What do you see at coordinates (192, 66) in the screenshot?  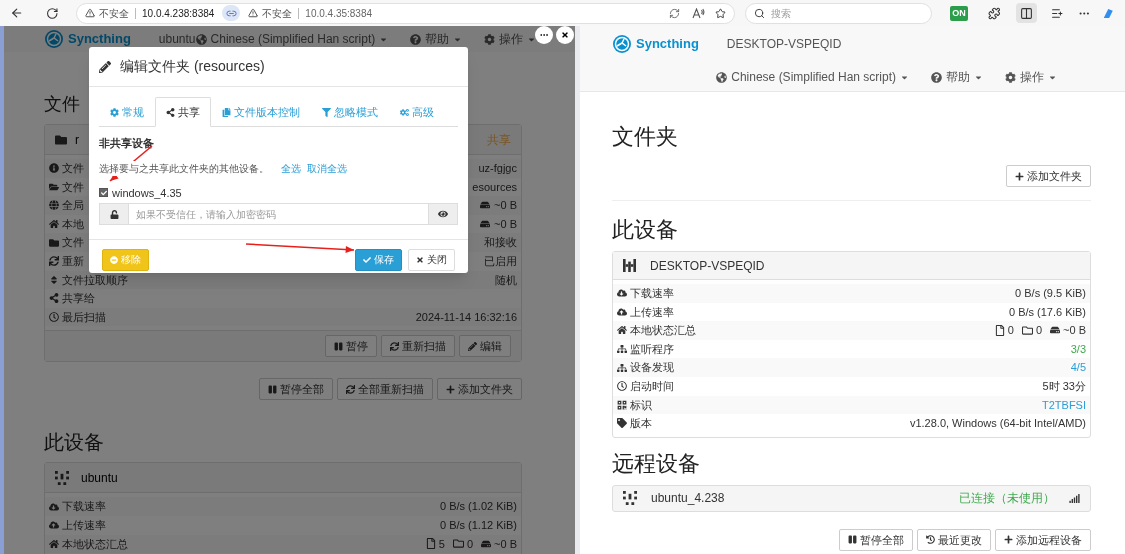 I see `dialog-title: 编辑文件夹 (resources)` at bounding box center [192, 66].